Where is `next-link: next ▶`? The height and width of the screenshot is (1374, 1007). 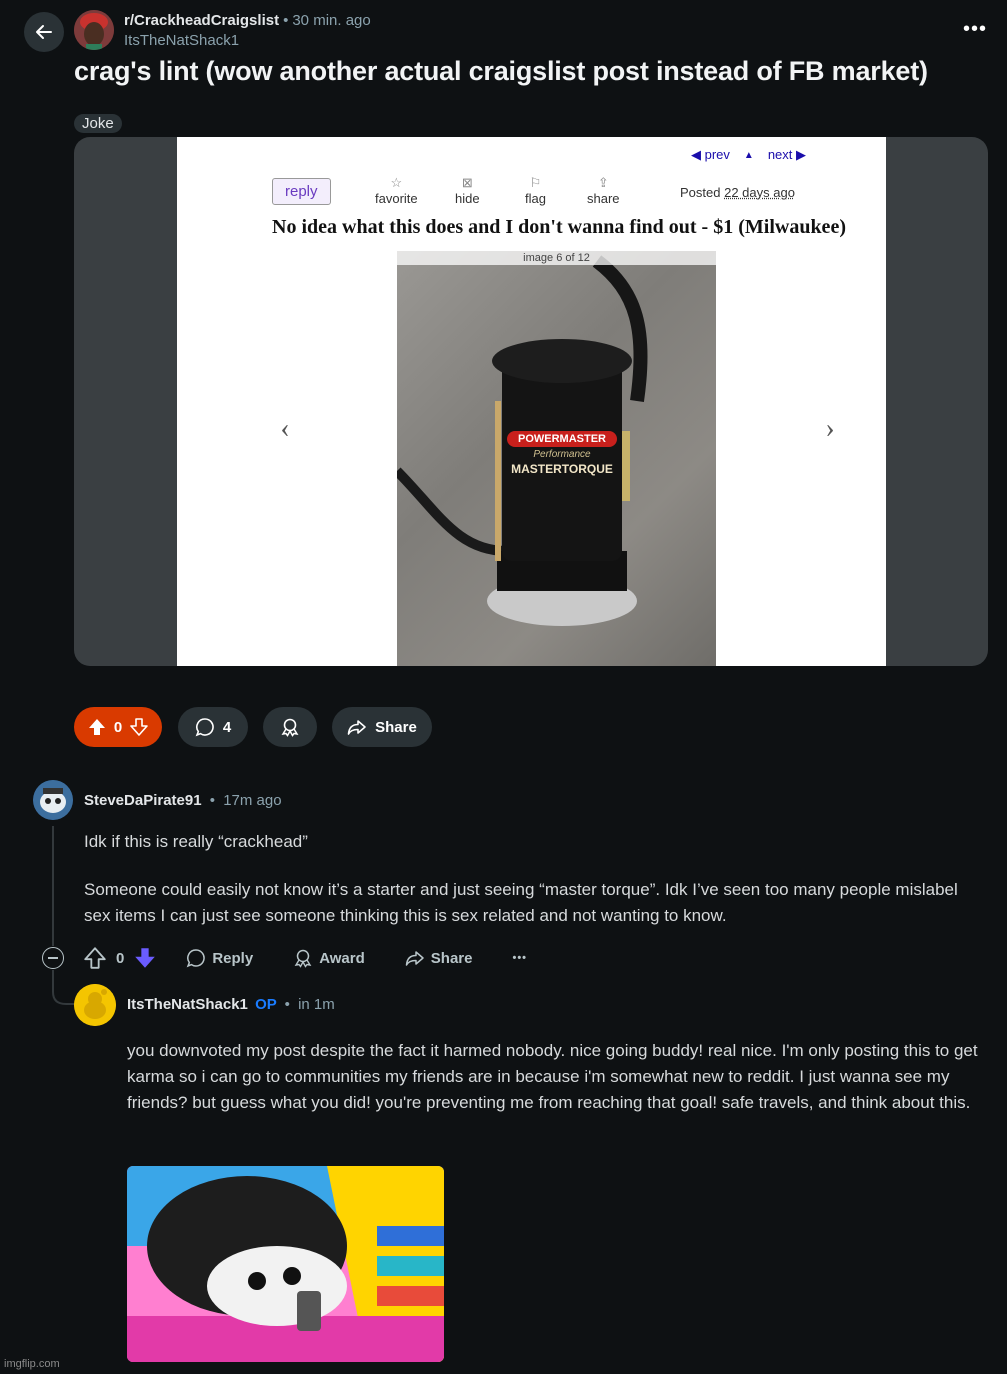 next-link: next ▶ is located at coordinates (786, 154).